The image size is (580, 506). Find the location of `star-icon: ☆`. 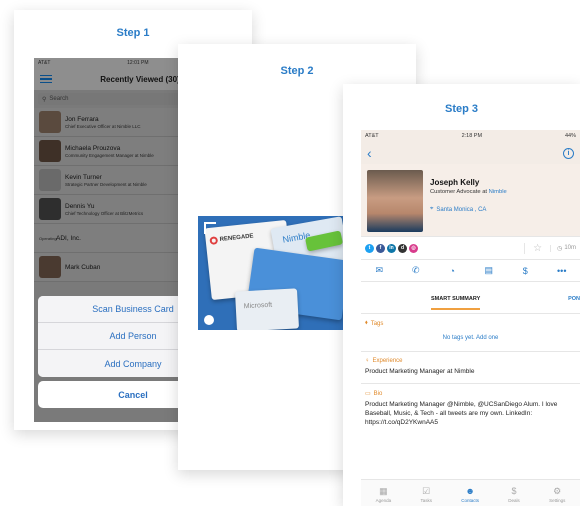

star-icon: ☆ is located at coordinates (537, 248).